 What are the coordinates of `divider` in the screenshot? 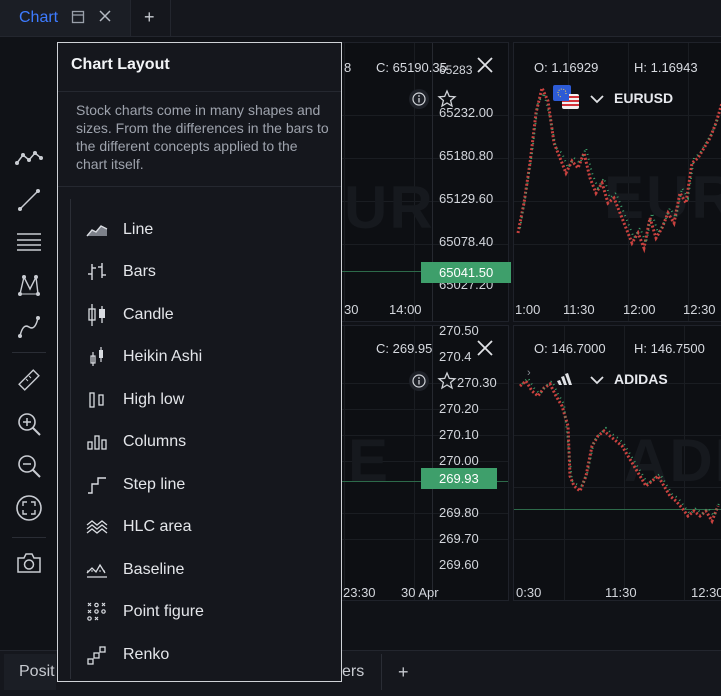 It's located at (199, 186).